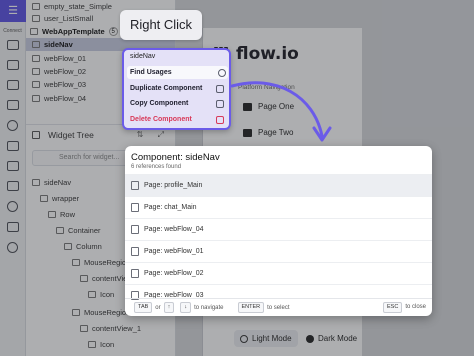 Image resolution: width=474 pixels, height=356 pixels. Describe the element at coordinates (278, 207) in the screenshot. I see `reference-item: Page: chat_Main` at that location.